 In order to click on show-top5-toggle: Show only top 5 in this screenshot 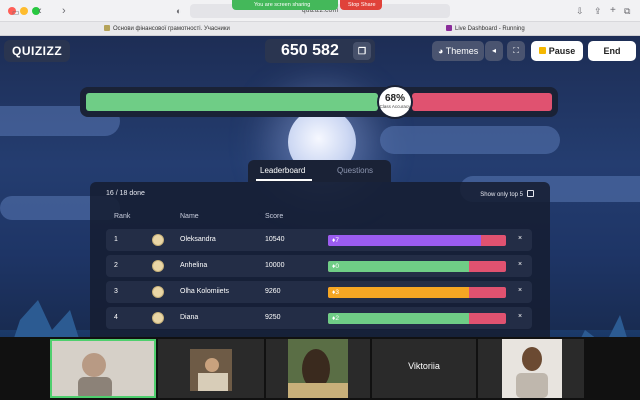, I will do `click(507, 194)`.